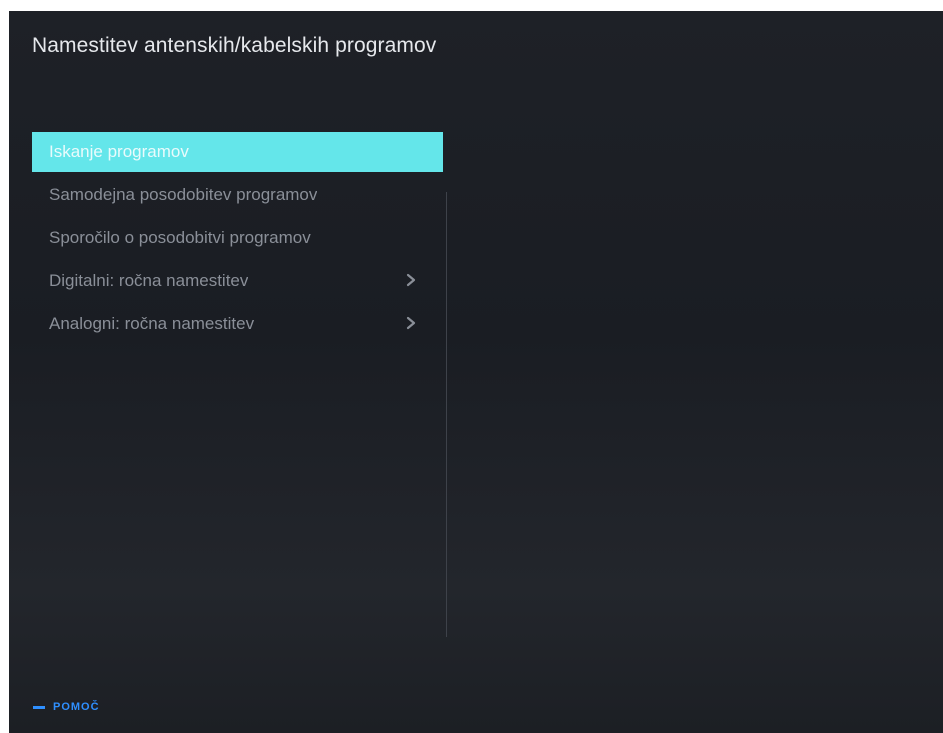  I want to click on menu-item-channel-update-message: Sporočilo o posodobitvi programov, so click(237, 238).